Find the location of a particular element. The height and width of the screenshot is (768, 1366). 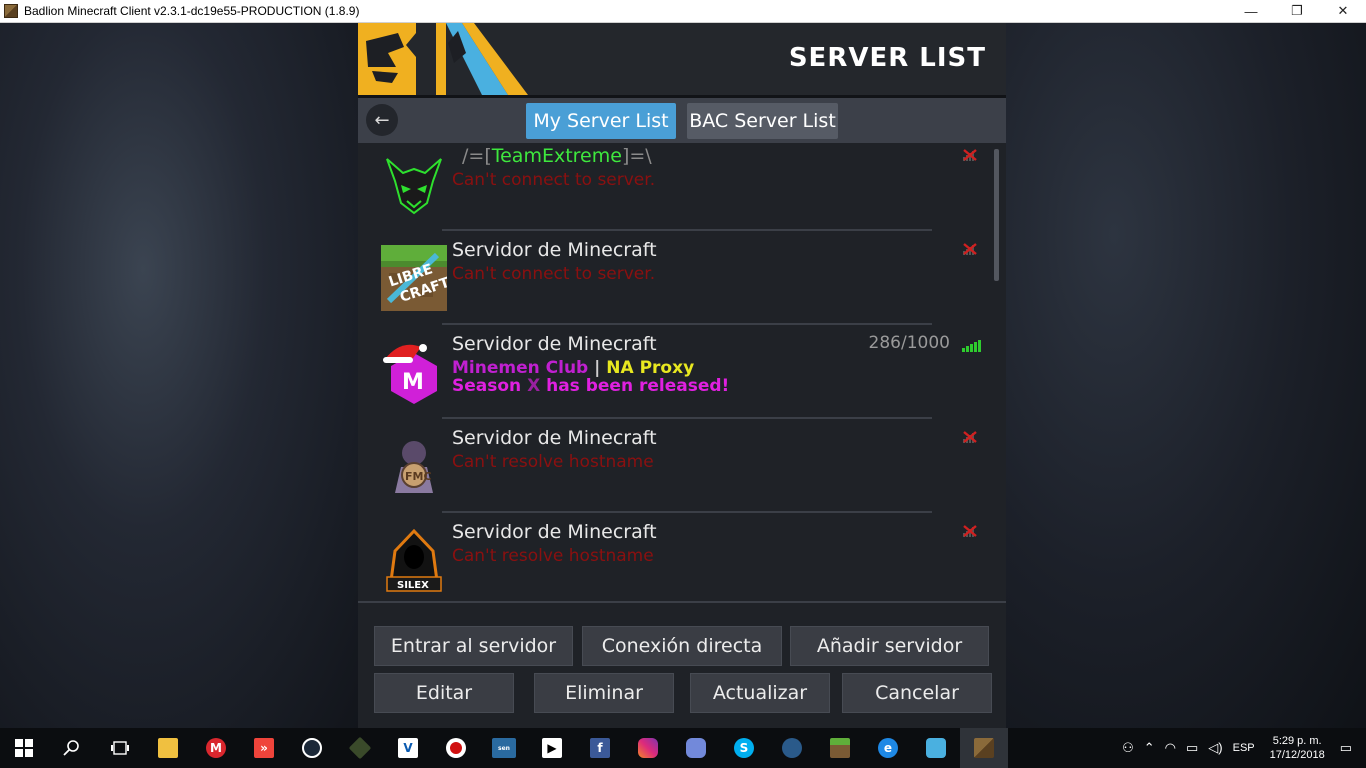

edit-button: Editar is located at coordinates (444, 693).